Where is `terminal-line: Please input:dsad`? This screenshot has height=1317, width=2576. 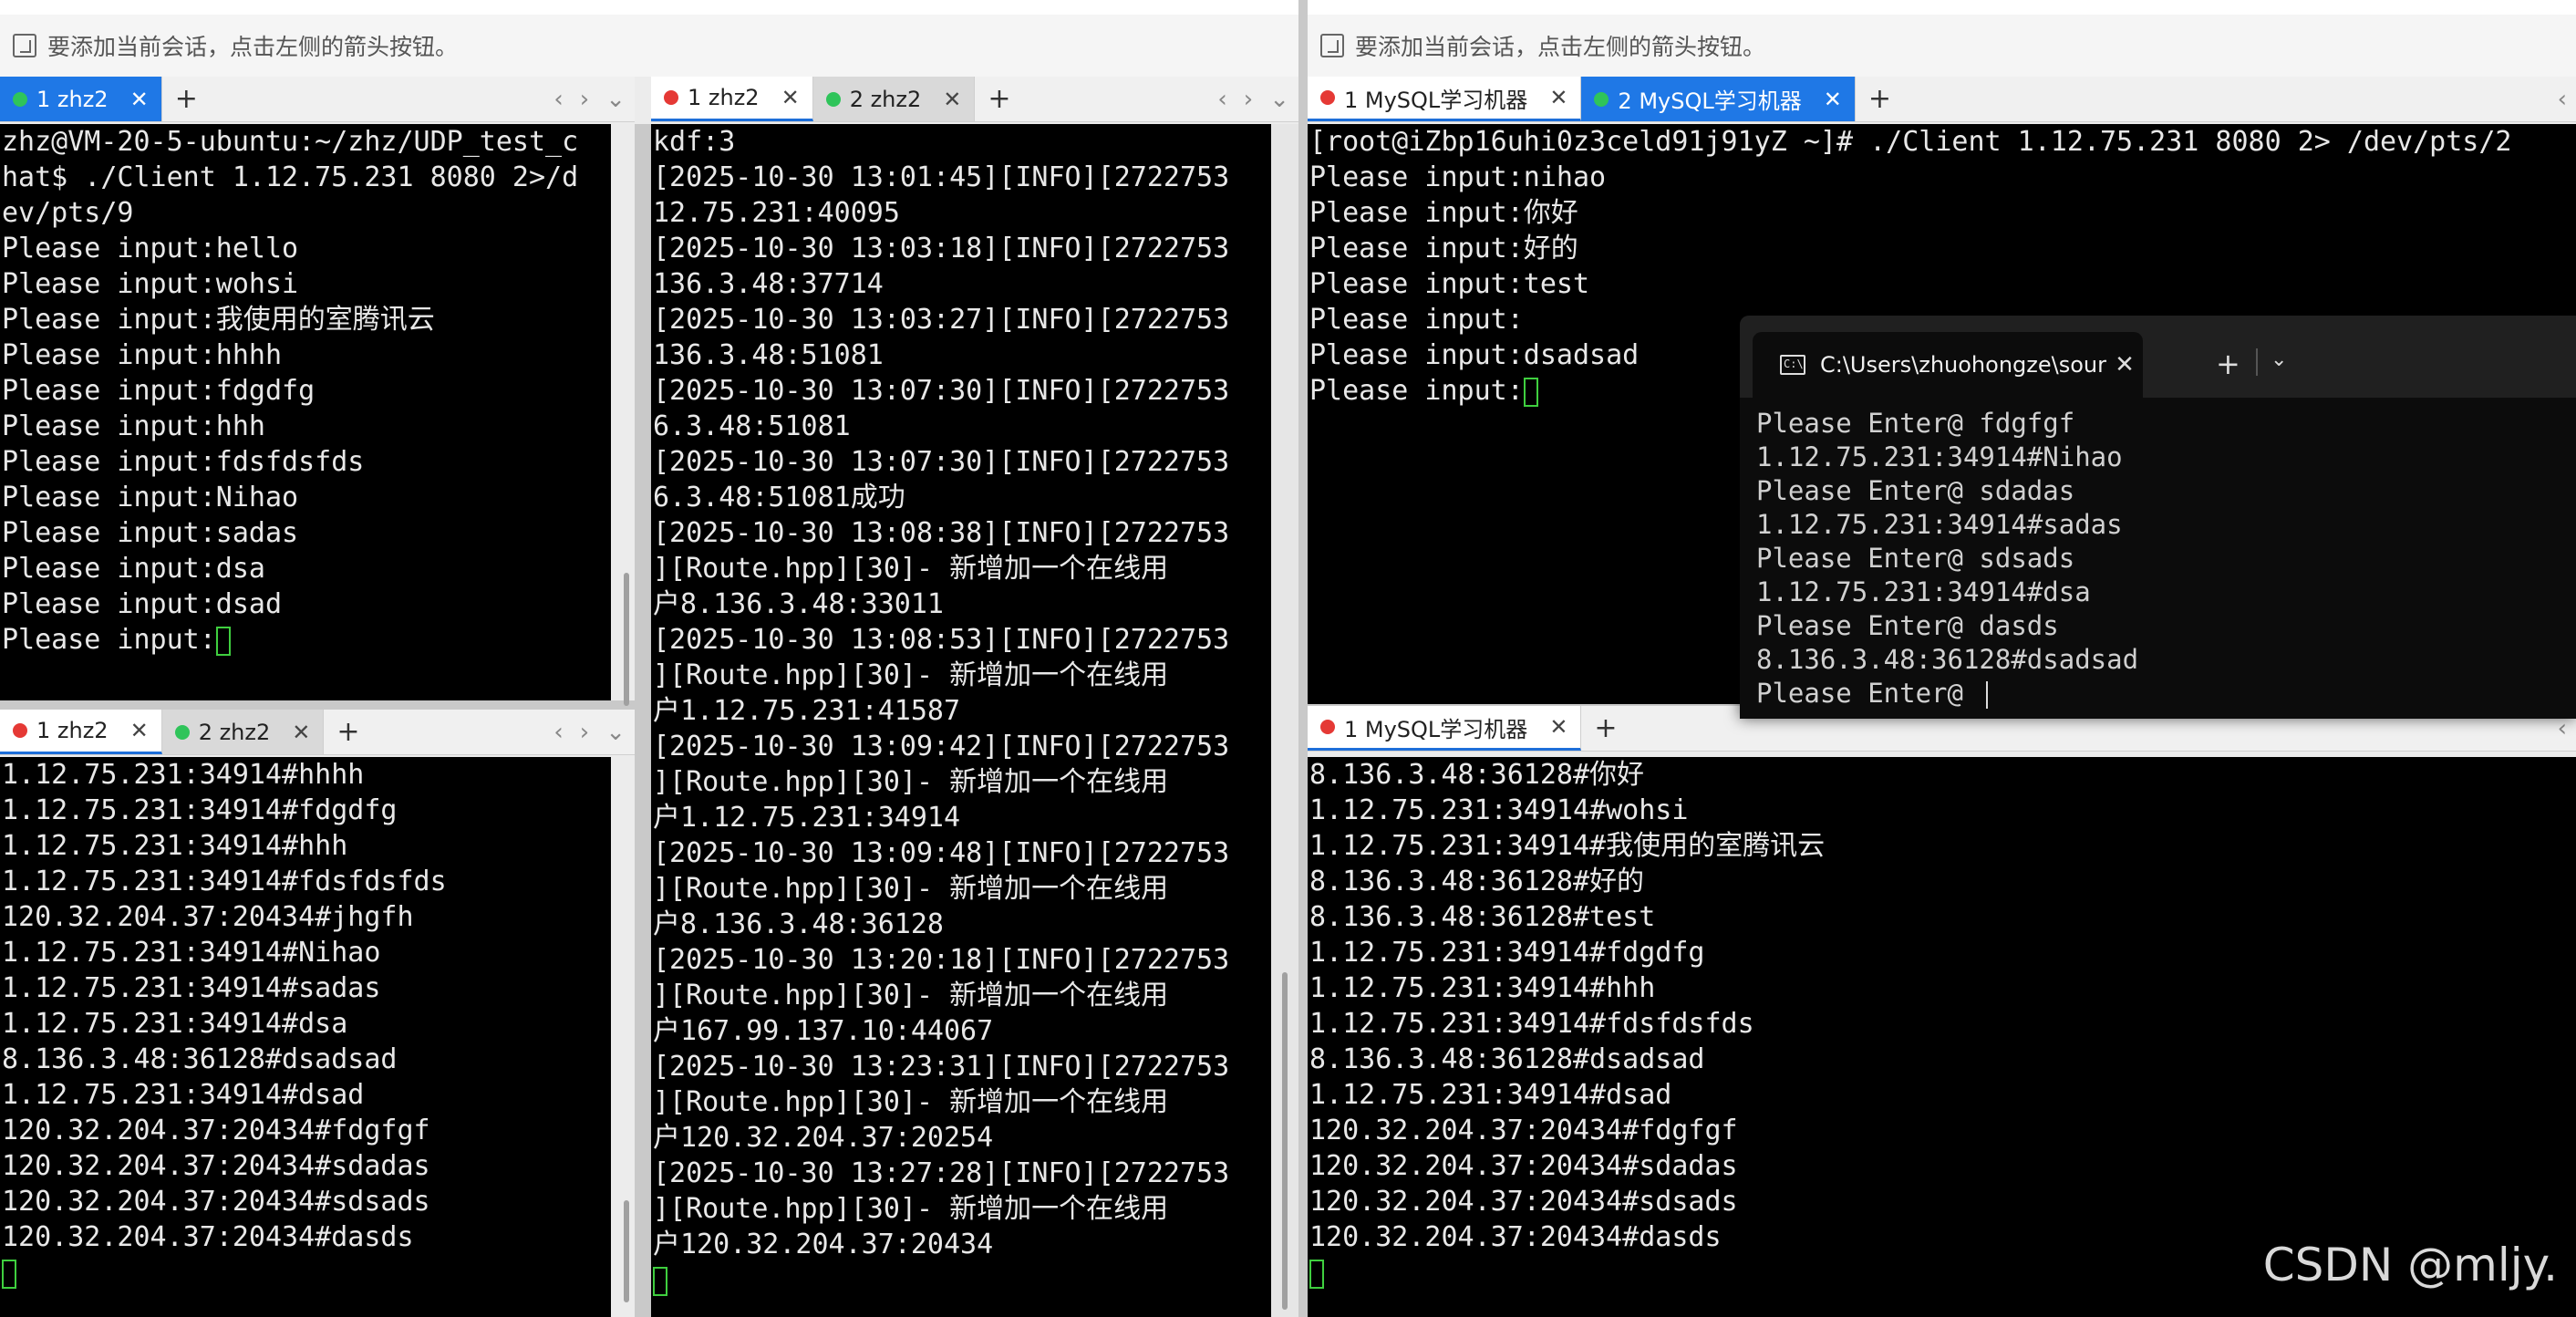 terminal-line: Please input:dsad is located at coordinates (142, 604).